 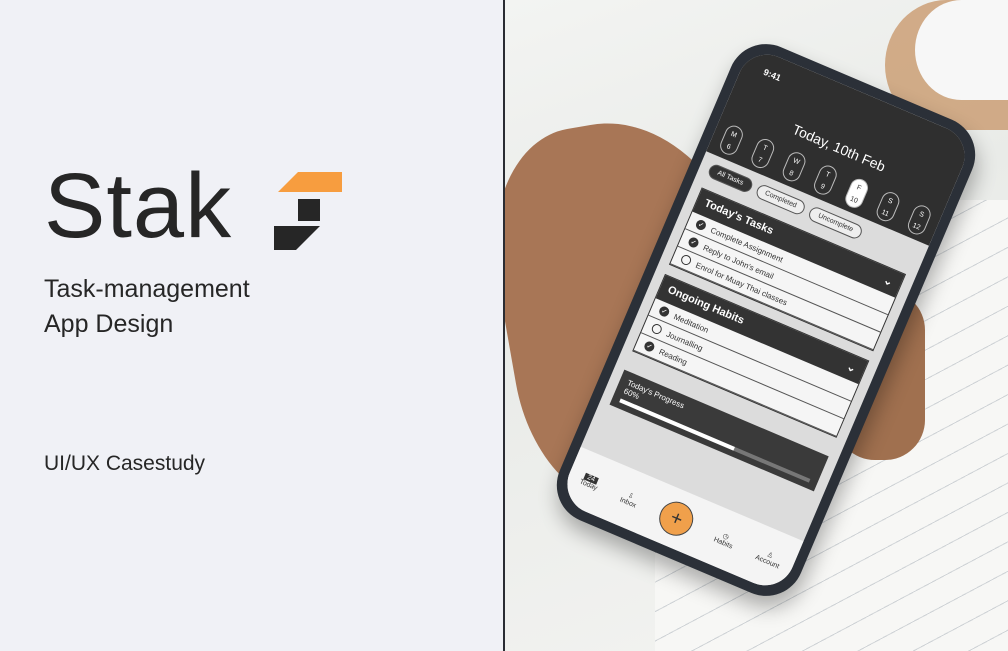 I want to click on day-chip: M6, so click(x=731, y=140).